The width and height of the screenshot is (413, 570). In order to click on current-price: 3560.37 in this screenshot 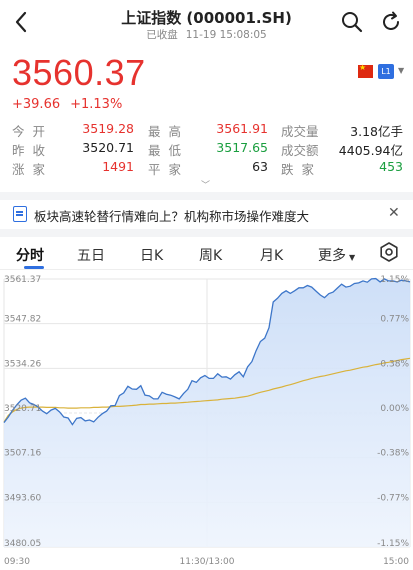, I will do `click(79, 72)`.